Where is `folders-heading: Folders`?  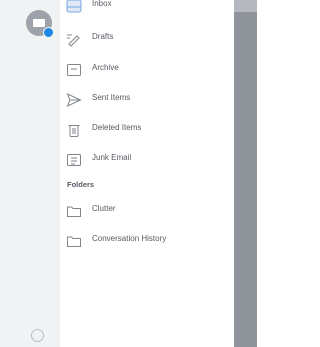
folders-heading: Folders is located at coordinates (81, 184).